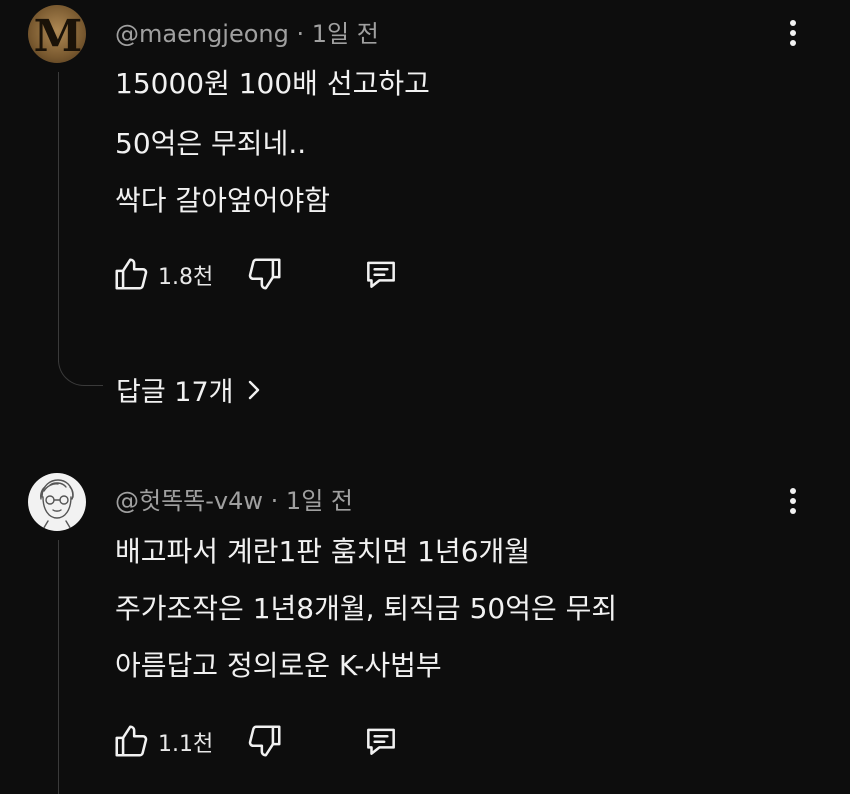  Describe the element at coordinates (80, 370) in the screenshot. I see `thread-line-curve` at that location.